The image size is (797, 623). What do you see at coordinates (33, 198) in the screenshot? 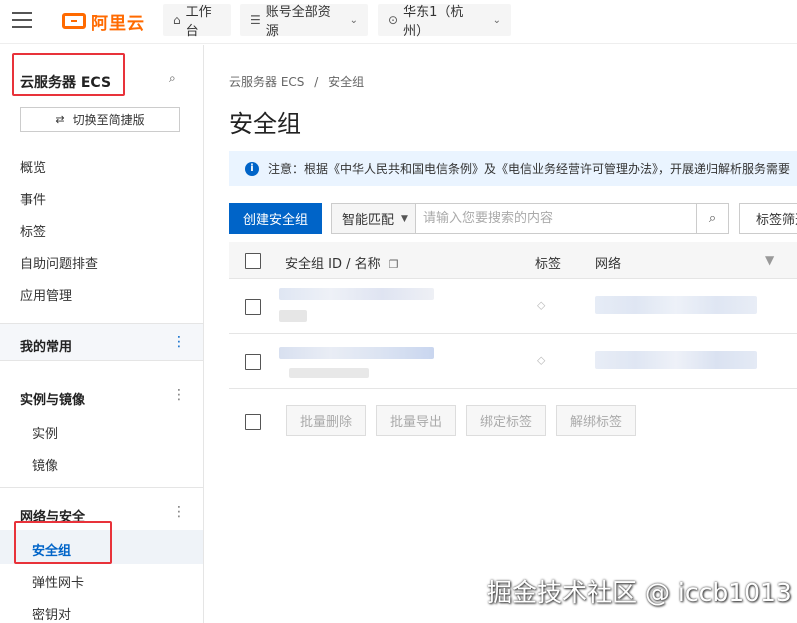
I see `sidebar-item-events: 事件` at bounding box center [33, 198].